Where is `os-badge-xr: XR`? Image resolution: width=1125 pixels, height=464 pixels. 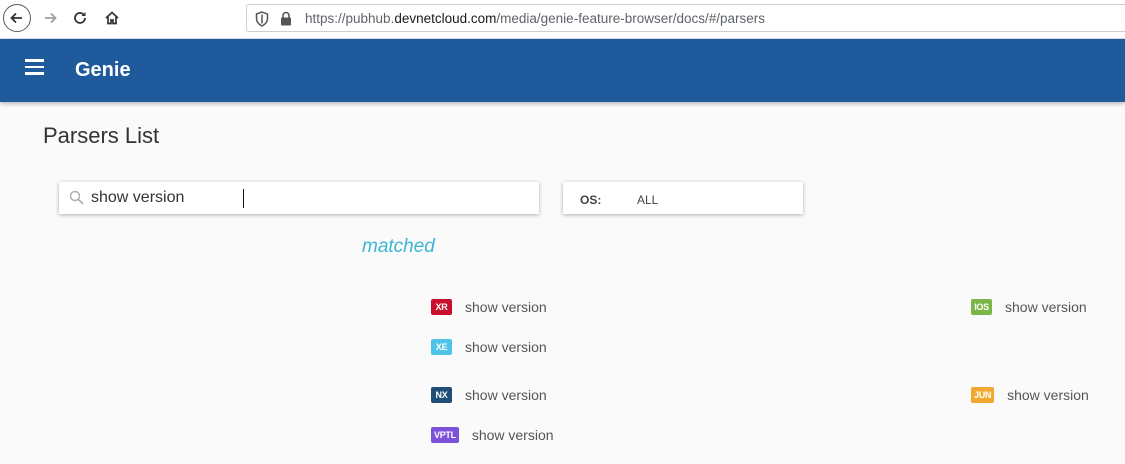 os-badge-xr: XR is located at coordinates (441, 307).